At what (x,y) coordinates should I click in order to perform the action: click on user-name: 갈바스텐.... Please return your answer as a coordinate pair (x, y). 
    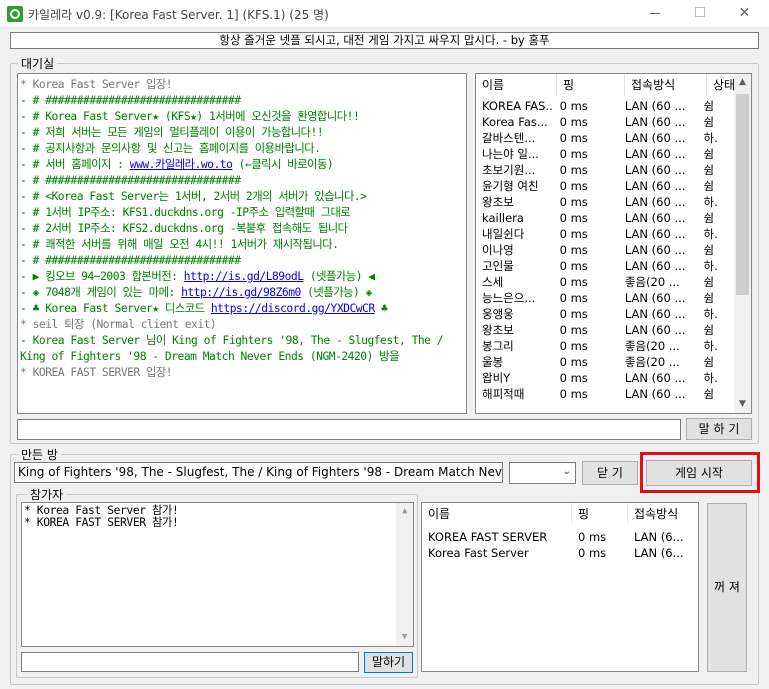
    Looking at the image, I should click on (509, 138).